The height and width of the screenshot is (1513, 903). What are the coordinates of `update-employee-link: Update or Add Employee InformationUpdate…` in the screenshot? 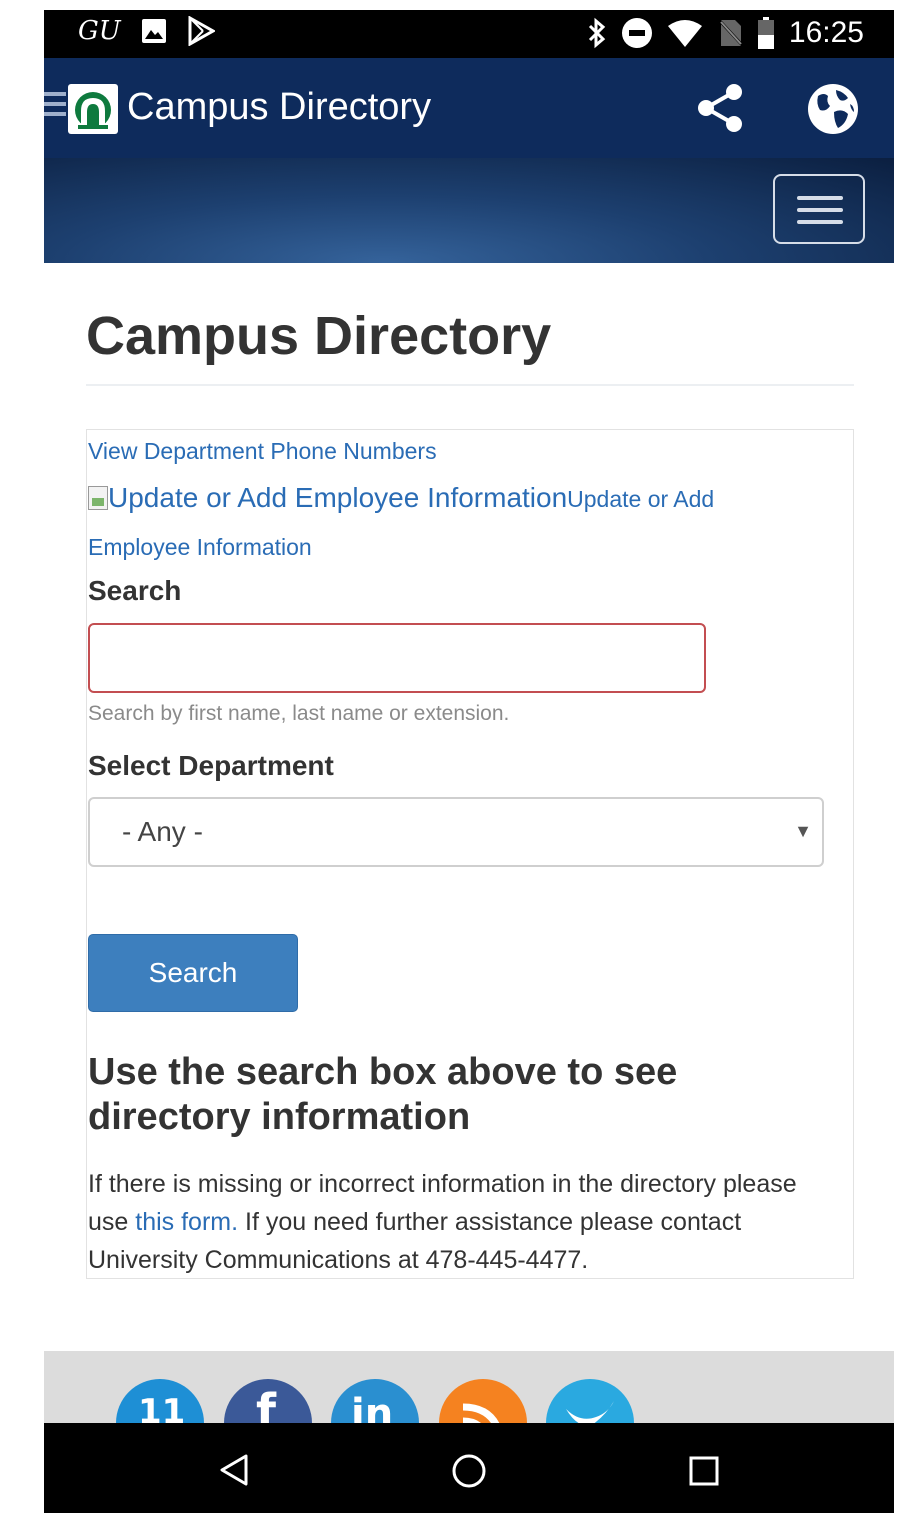 It's located at (438, 524).